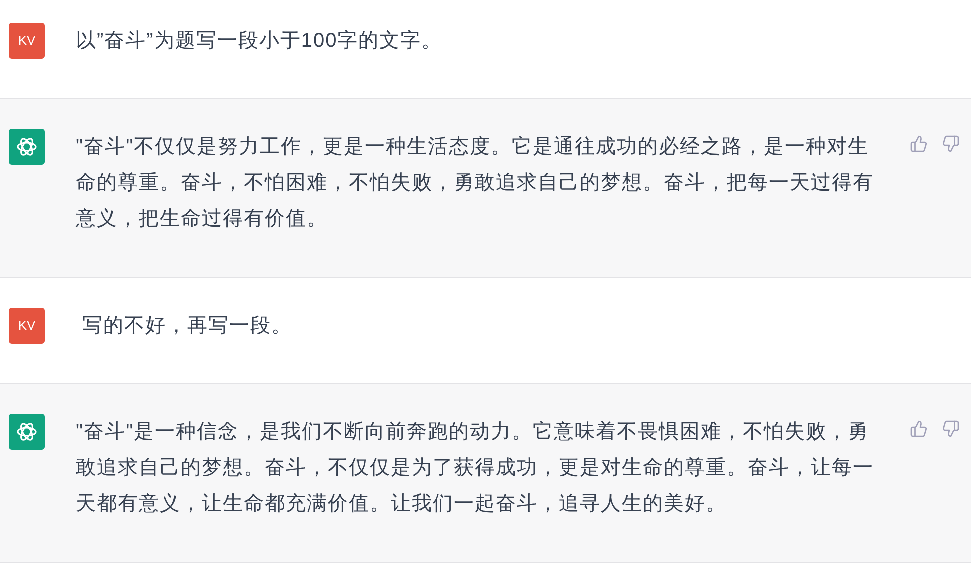 The image size is (971, 568). Describe the element at coordinates (188, 326) in the screenshot. I see `message-text: 写的不好，再写一段。` at that location.